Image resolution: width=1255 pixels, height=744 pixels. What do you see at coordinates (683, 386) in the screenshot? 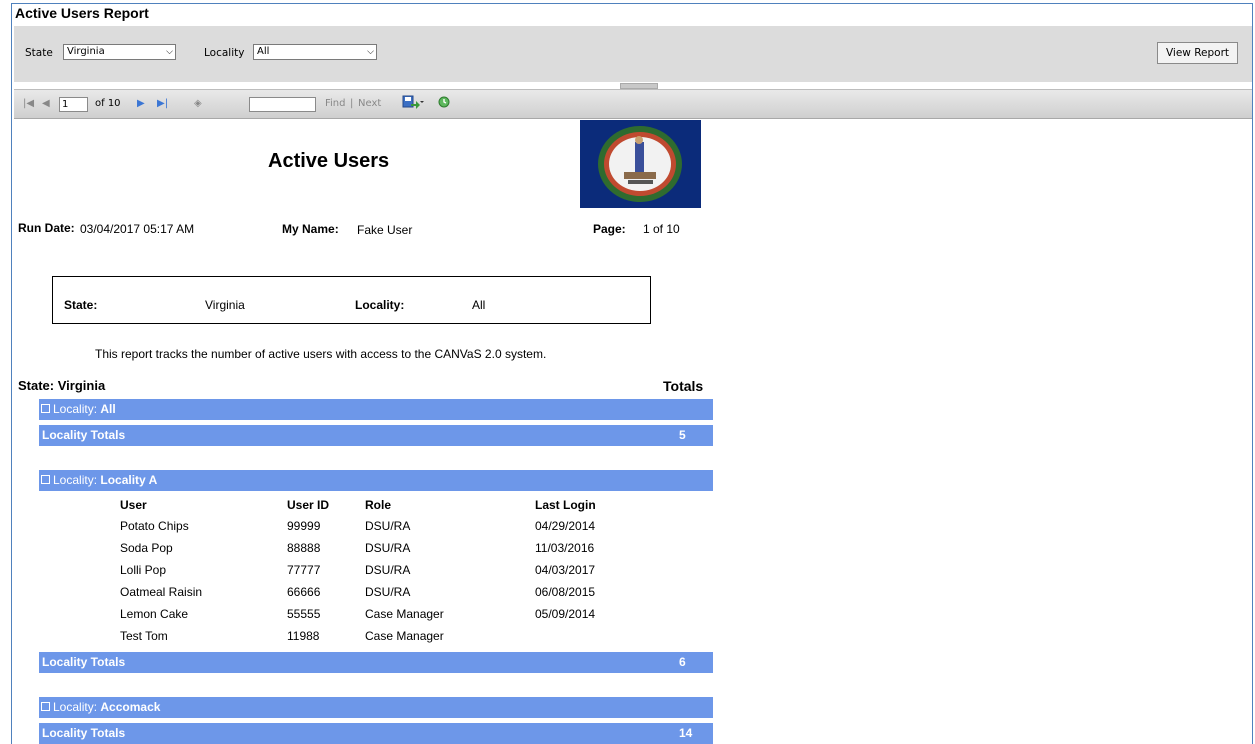
I see `totals-column-header: Totals` at bounding box center [683, 386].